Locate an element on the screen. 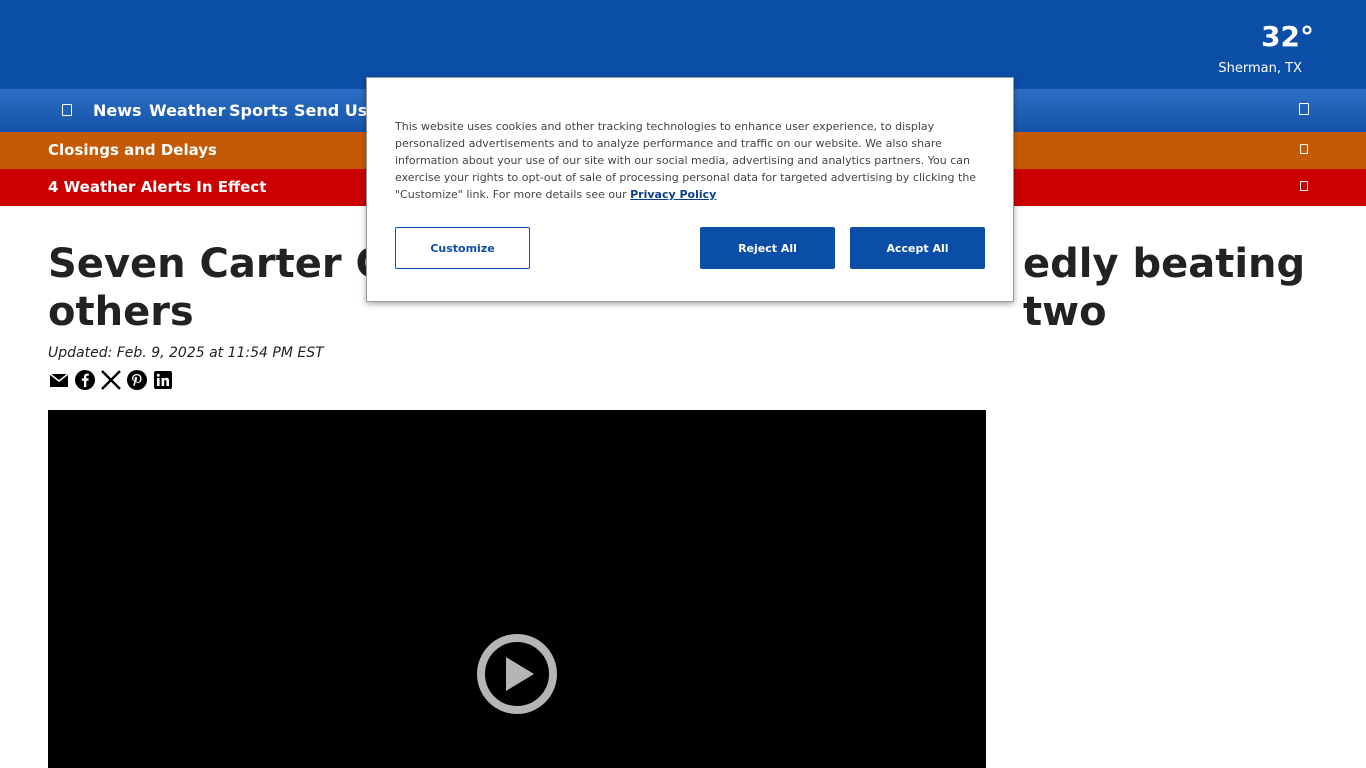 This screenshot has height=768, width=1366. accept-all-button: Accept All is located at coordinates (917, 248).